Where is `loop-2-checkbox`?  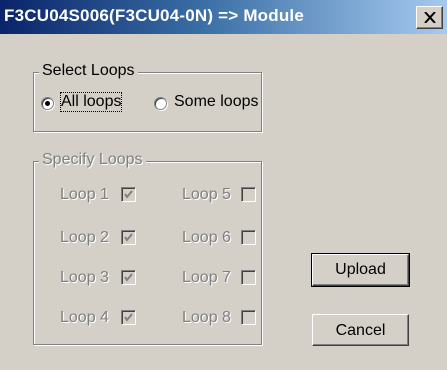
loop-2-checkbox is located at coordinates (128, 237).